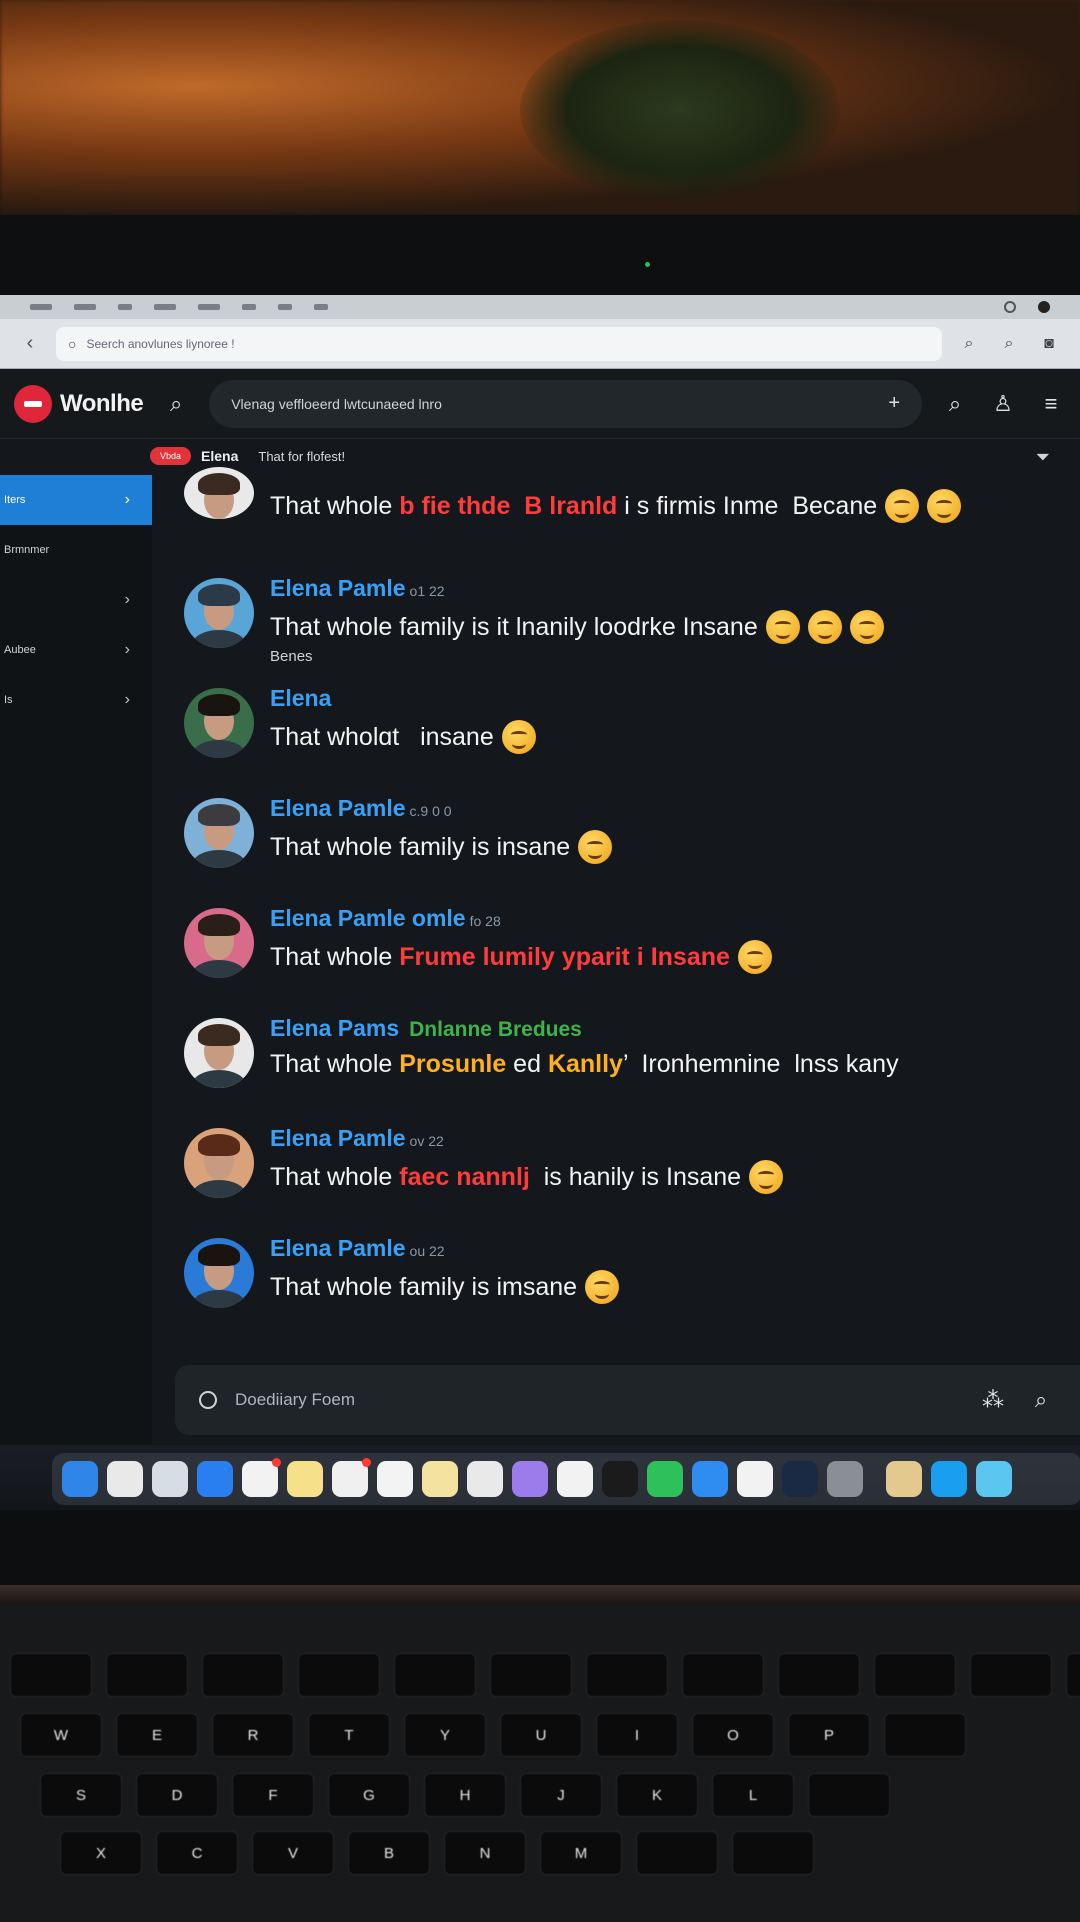 The height and width of the screenshot is (1922, 1080). Describe the element at coordinates (1010, 307) in the screenshot. I see `control-center-icon` at that location.